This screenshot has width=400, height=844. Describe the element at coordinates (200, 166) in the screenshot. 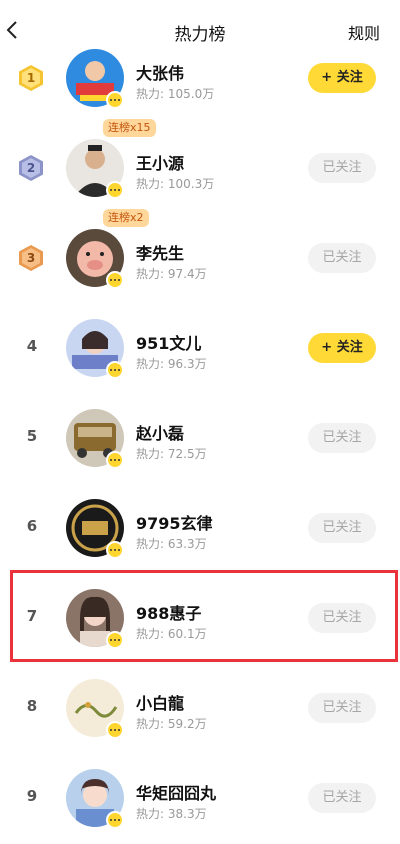

I see `list-item: 2 连榜x15 王小源 热力: 100.3万 已关注` at that location.